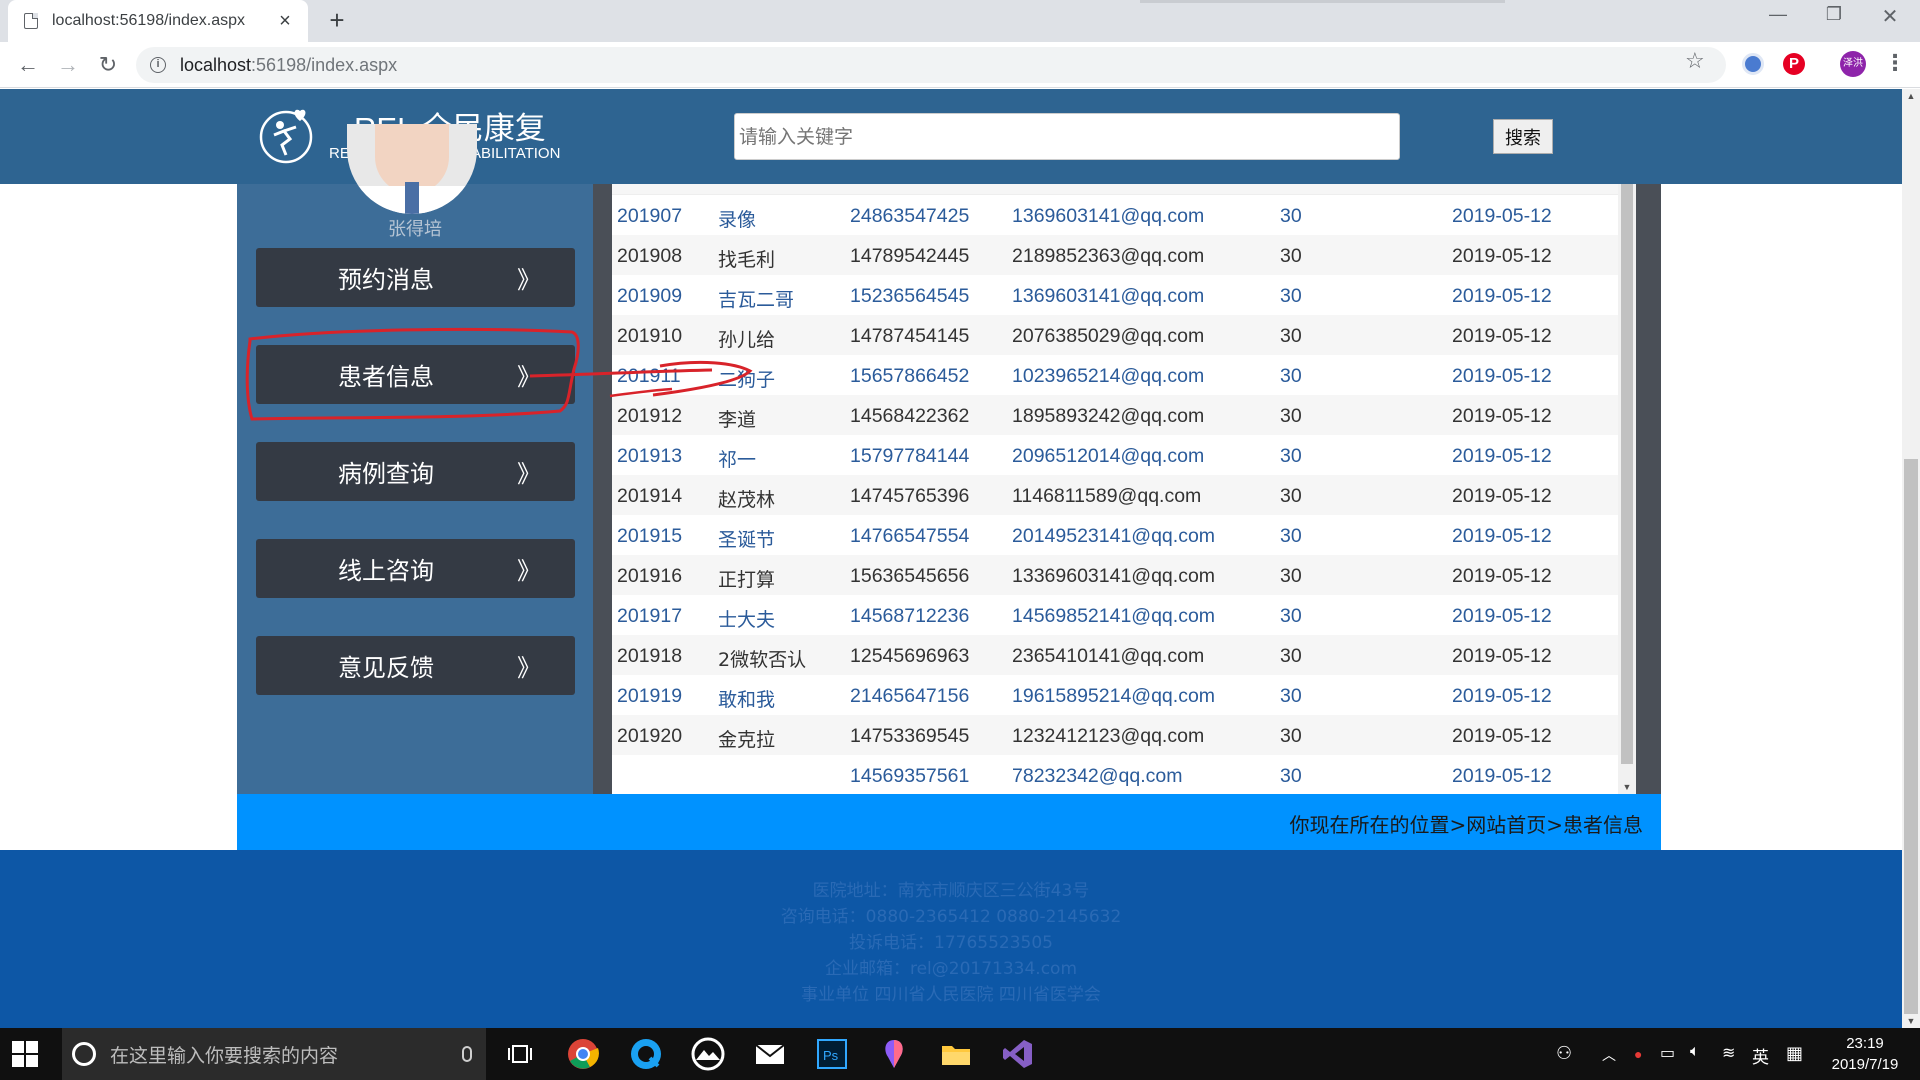  Describe the element at coordinates (646, 1054) in the screenshot. I see `qq-browser-app-icon` at that location.